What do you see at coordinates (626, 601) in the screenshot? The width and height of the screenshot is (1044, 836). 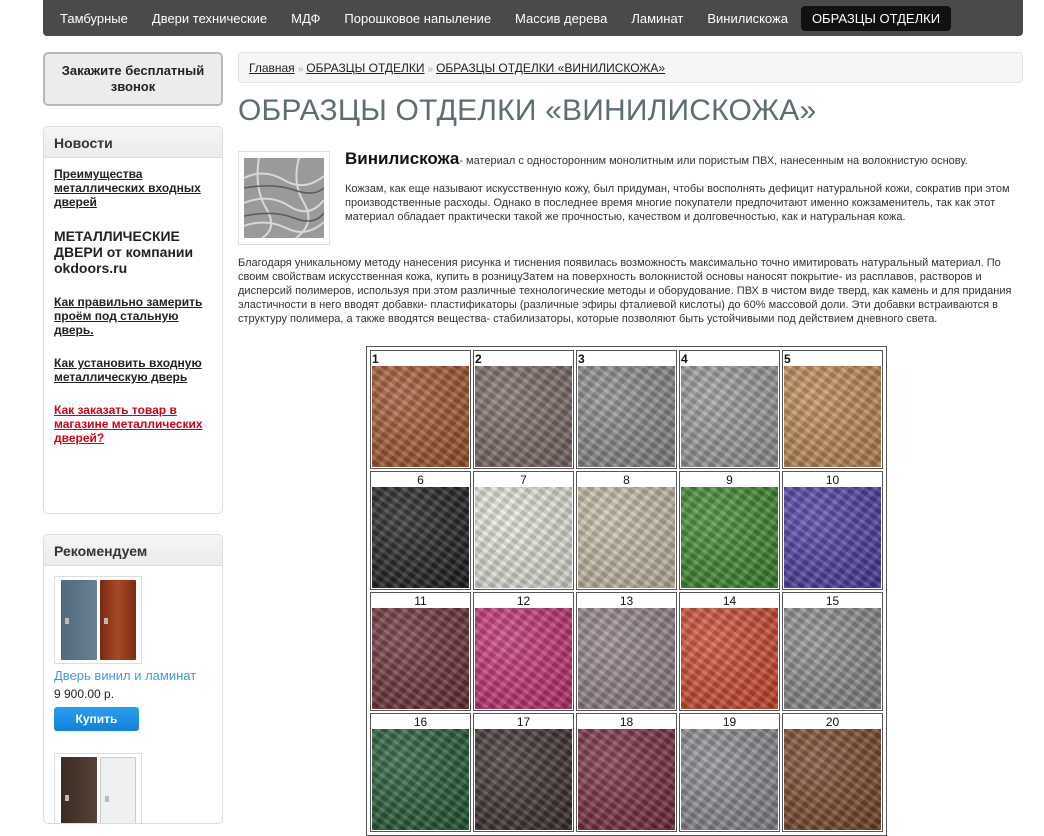 I see `sample-number: 13` at bounding box center [626, 601].